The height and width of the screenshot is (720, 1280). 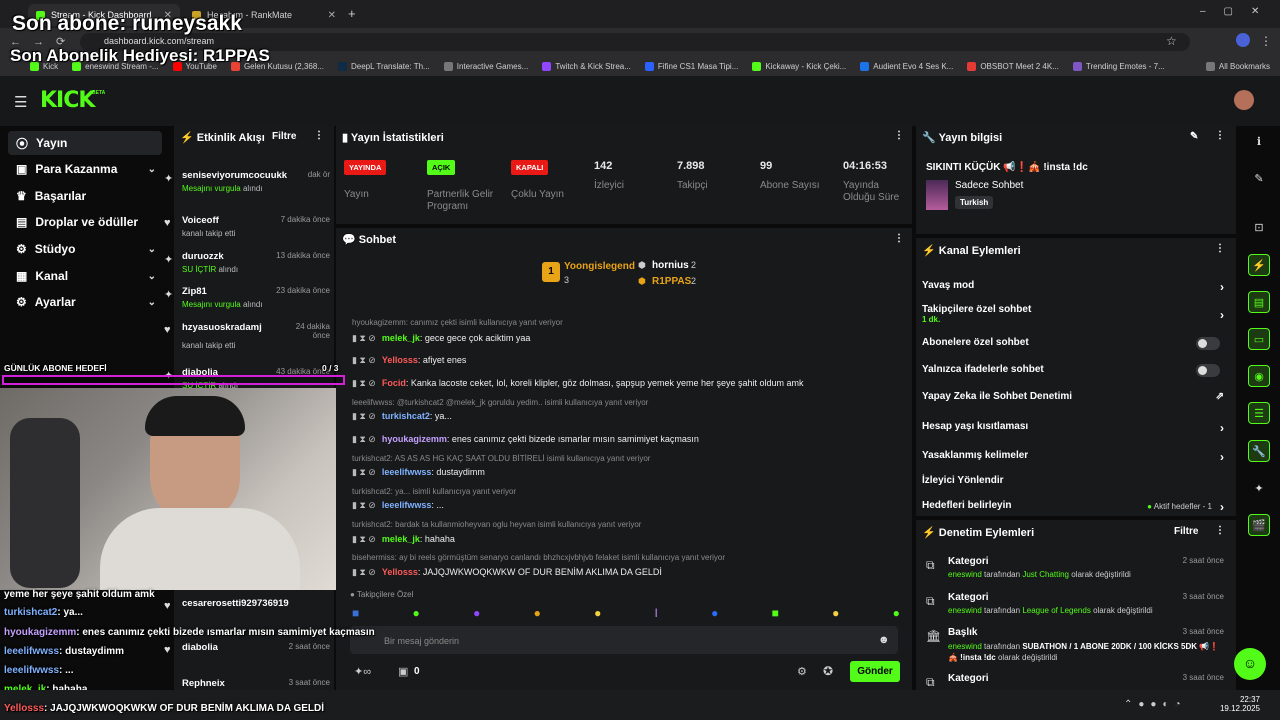 I want to click on stream-category: Sadece Sohbet, so click(x=989, y=185).